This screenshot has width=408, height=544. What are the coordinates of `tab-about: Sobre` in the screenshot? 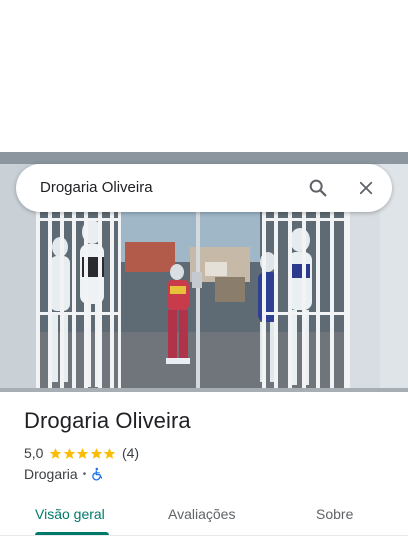 It's located at (334, 516).